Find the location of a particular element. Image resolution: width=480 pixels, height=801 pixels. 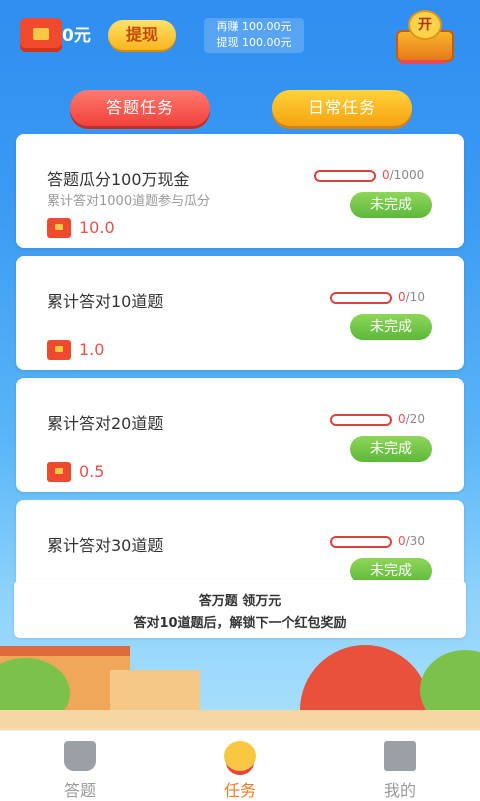

nav-label: 任务 is located at coordinates (239, 790).